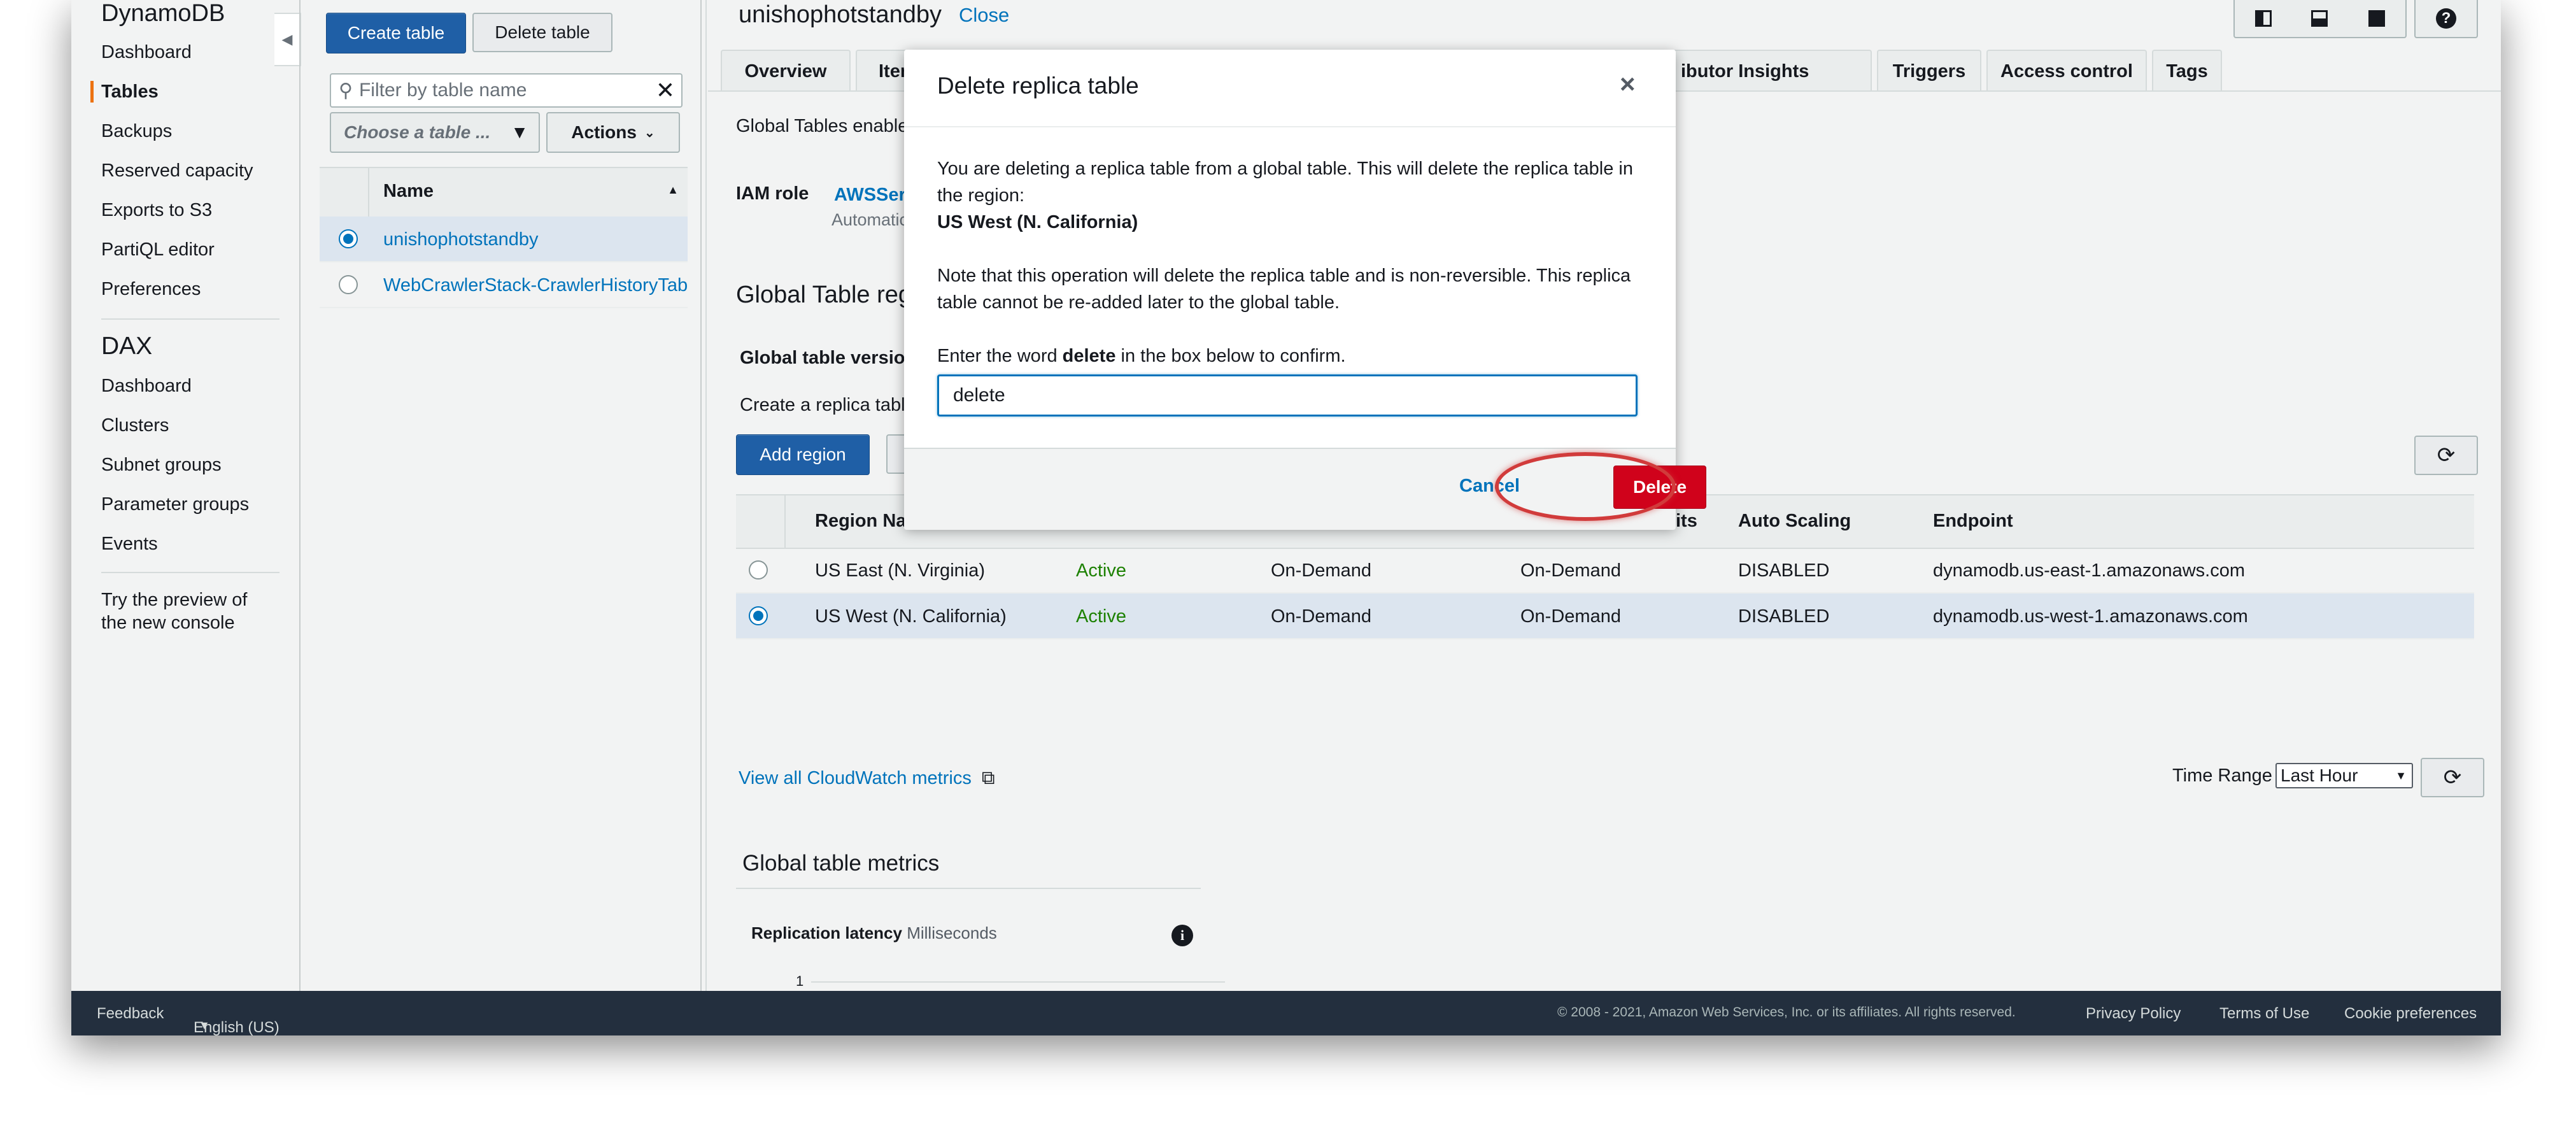 The height and width of the screenshot is (1131, 2576). I want to click on actions-dropdown: Actions ⌄, so click(613, 132).